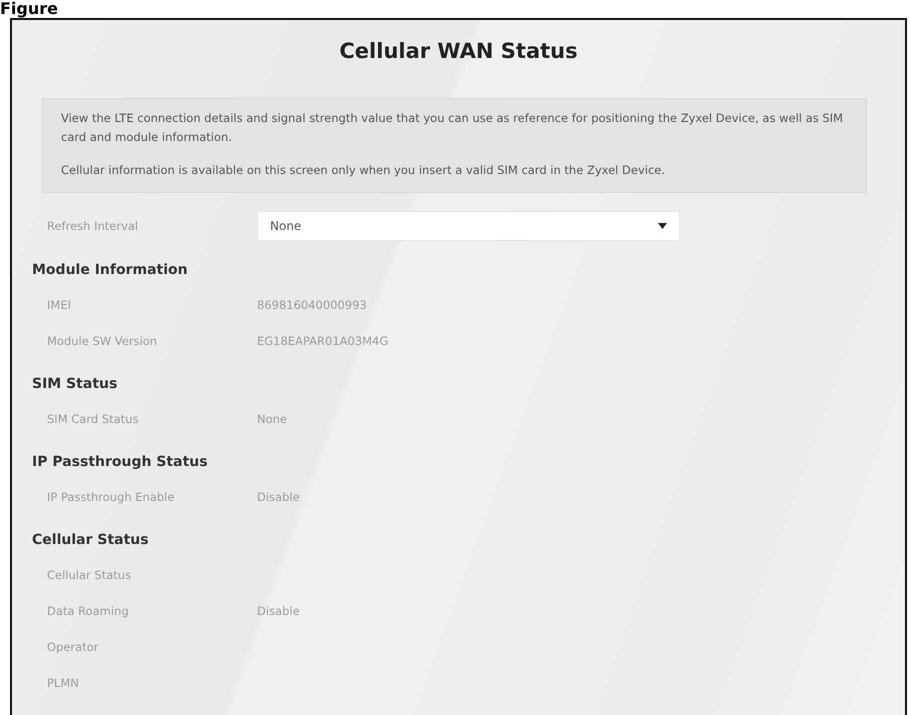  Describe the element at coordinates (93, 226) in the screenshot. I see `field-label: Refresh Interval` at that location.